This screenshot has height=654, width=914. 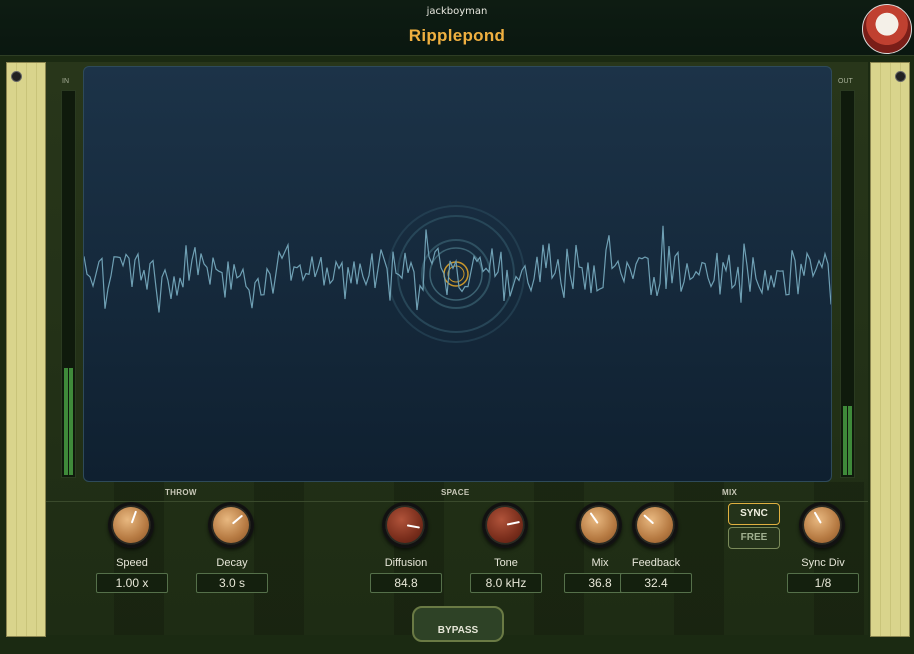 I want to click on ripple-rings-icon, so click(x=456, y=274).